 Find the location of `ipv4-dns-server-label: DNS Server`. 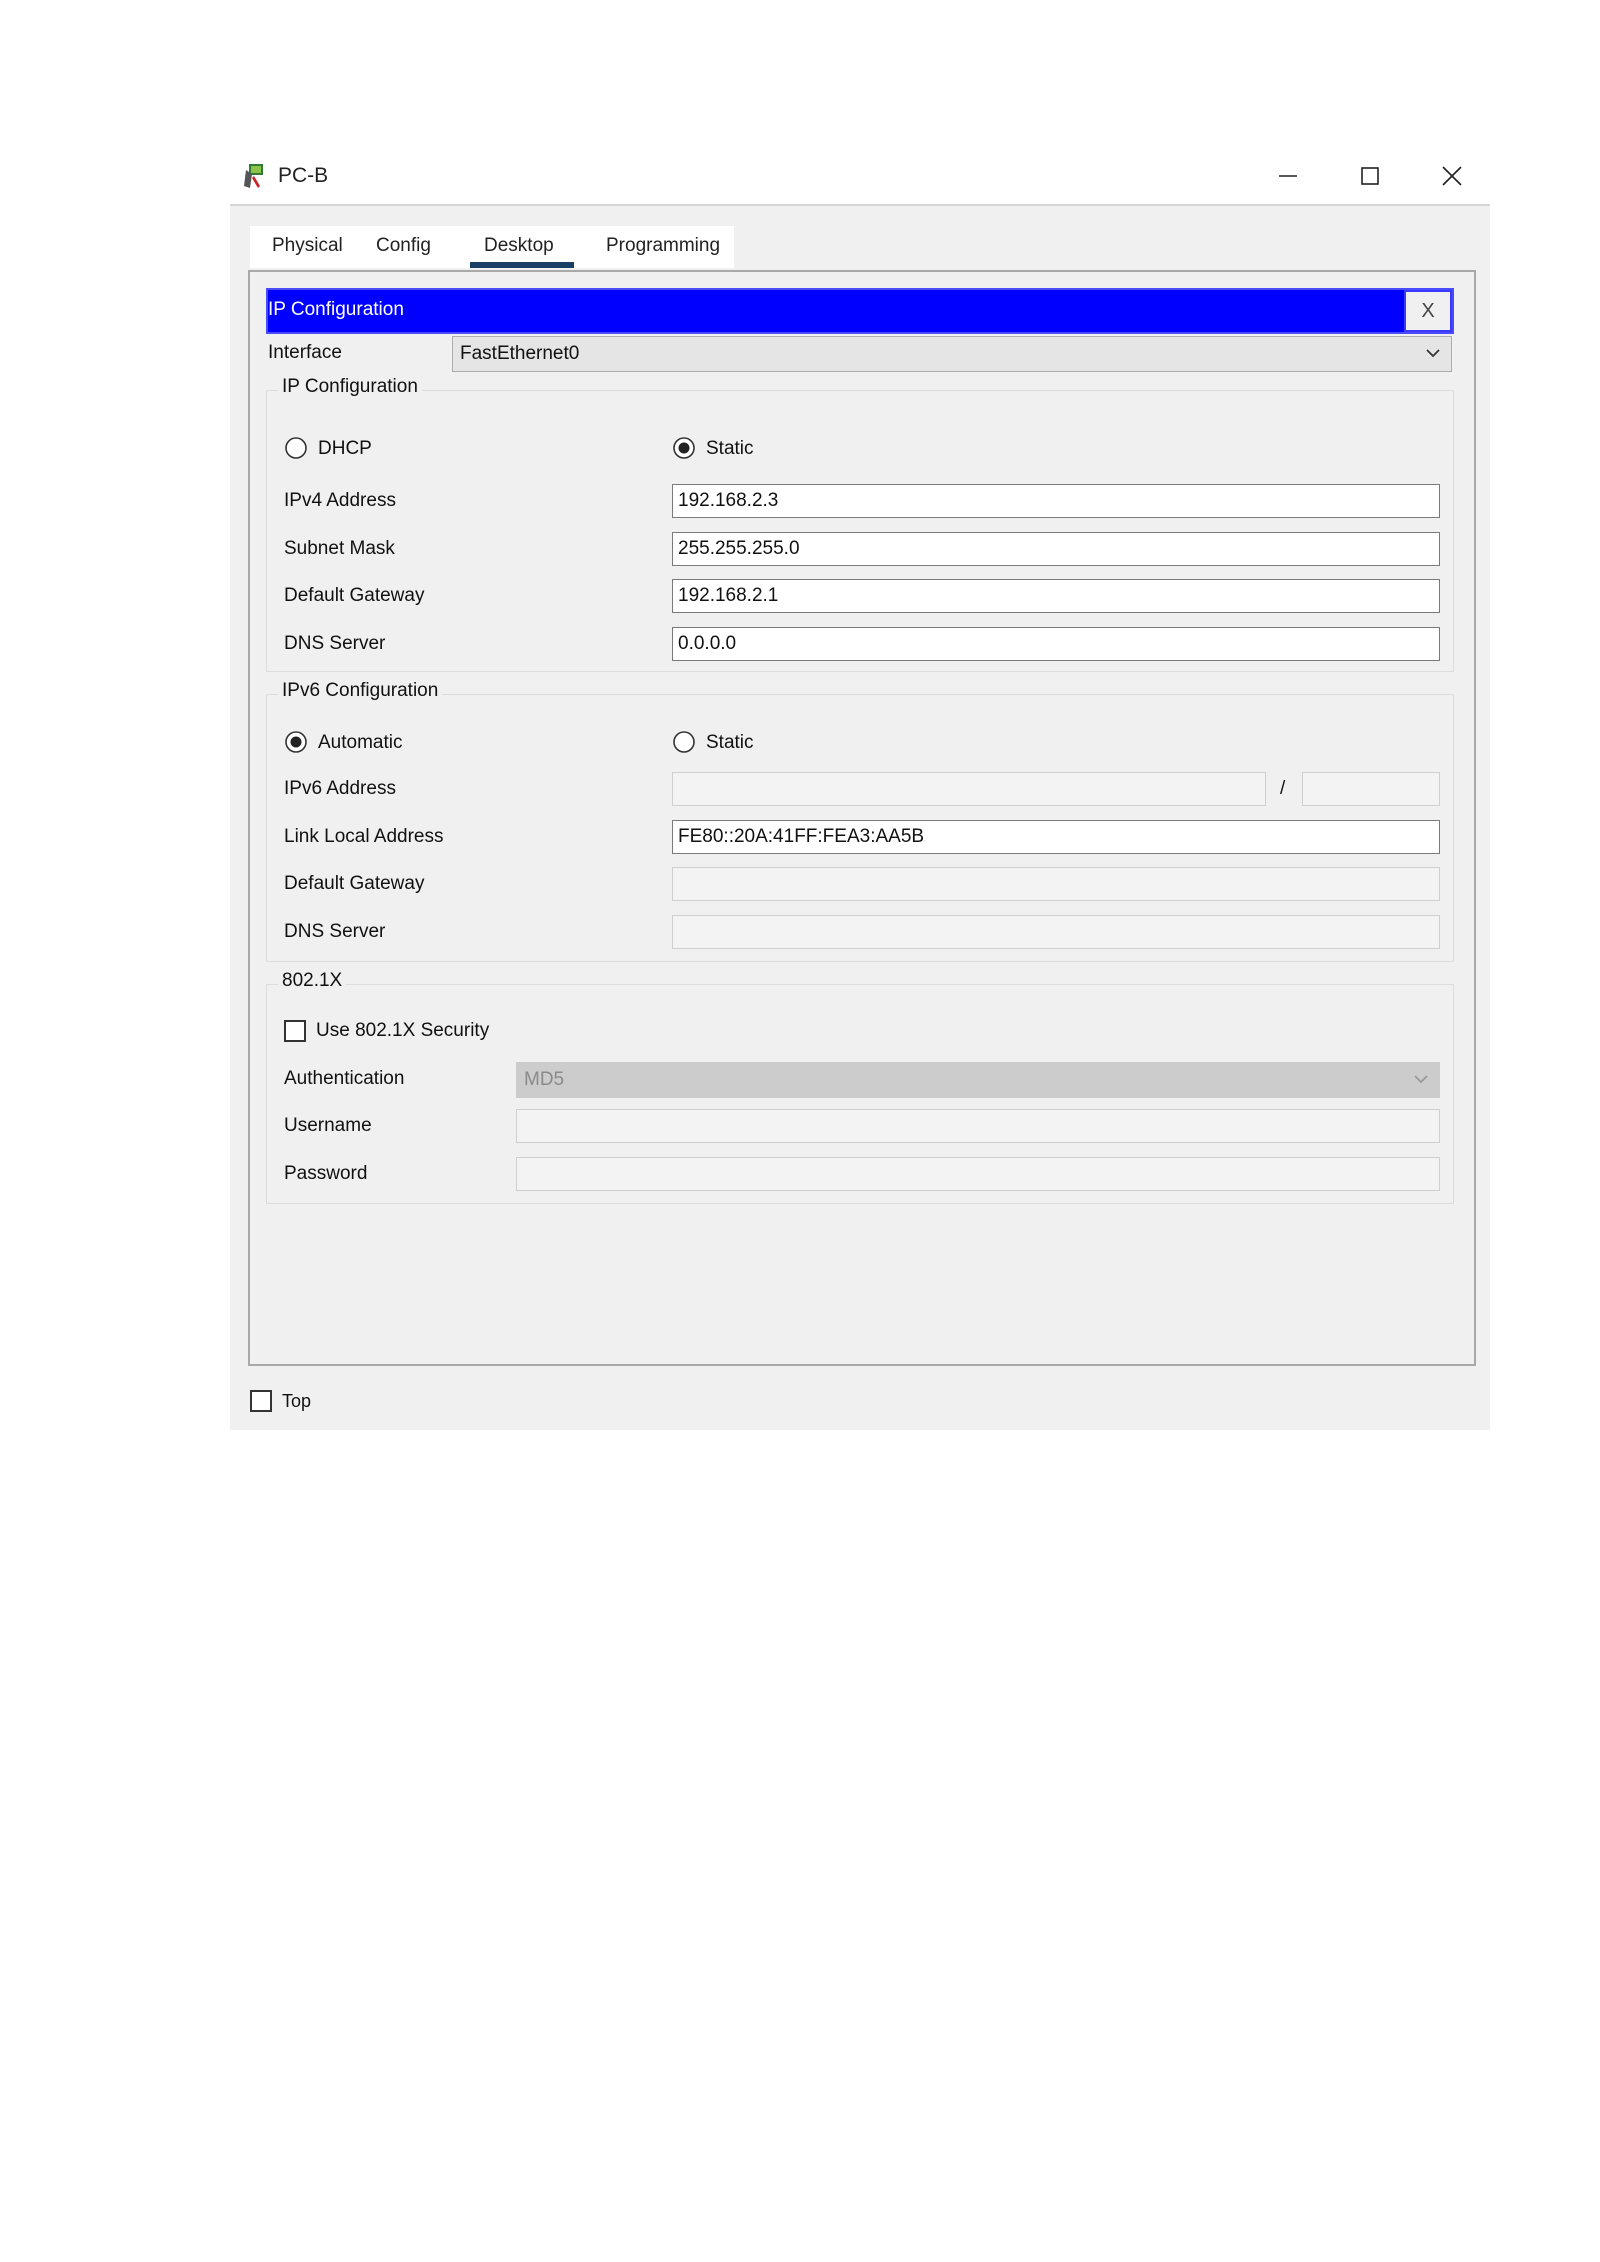

ipv4-dns-server-label: DNS Server is located at coordinates (335, 643).